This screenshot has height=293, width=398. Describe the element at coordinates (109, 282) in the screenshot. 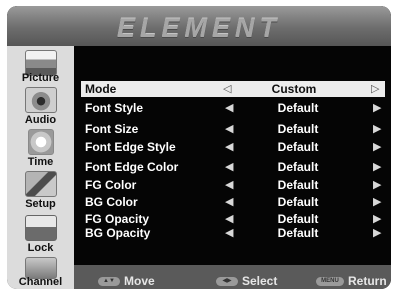

I see `up-down-arrows-icon: ▲▼` at that location.